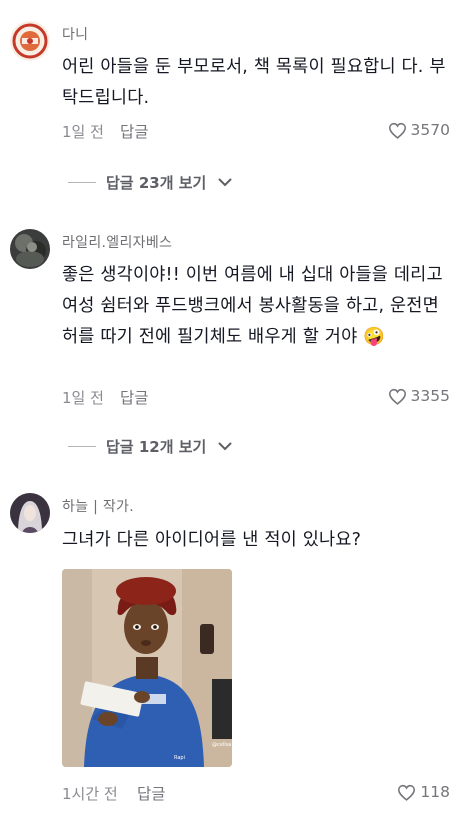 This screenshot has height=820, width=464. Describe the element at coordinates (90, 794) in the screenshot. I see `comment-timestamp: 1시간 전` at that location.